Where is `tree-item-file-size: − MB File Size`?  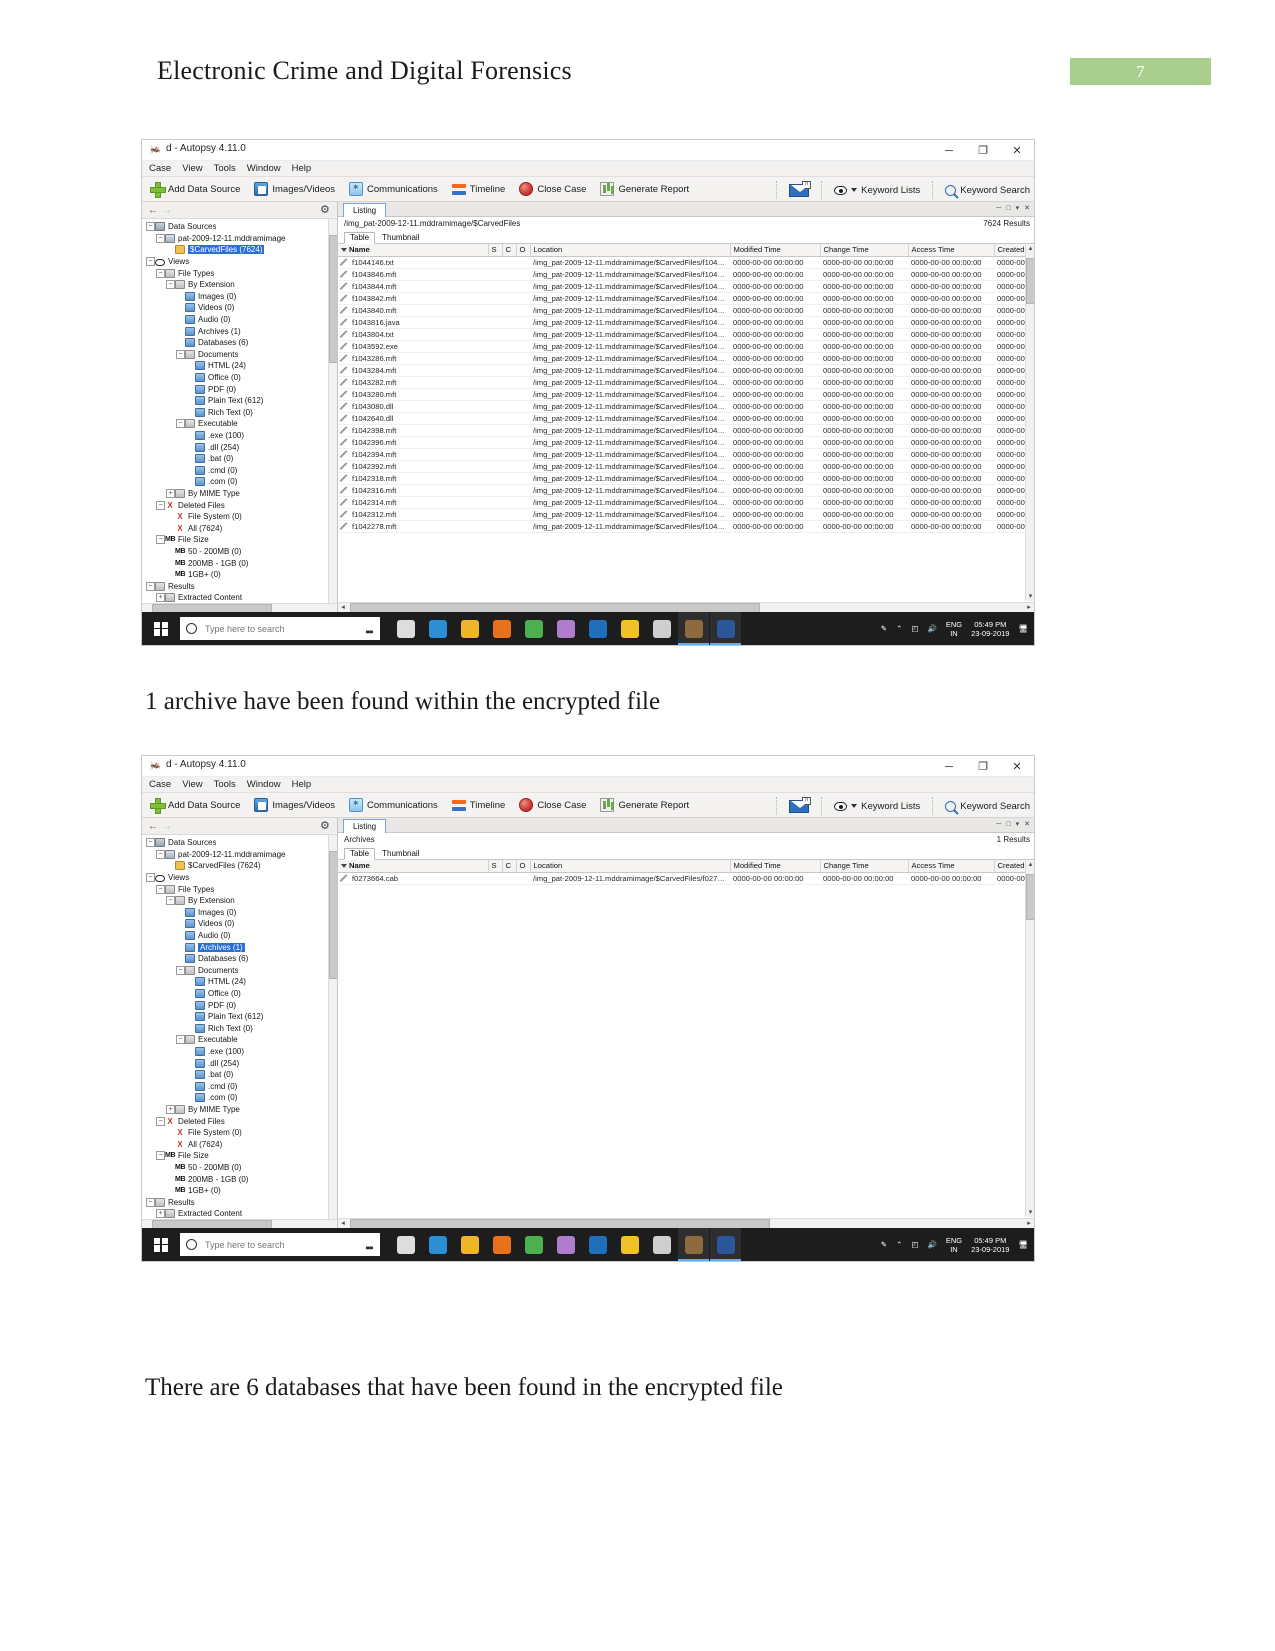
tree-item-file-size: − MB File Size is located at coordinates (239, 540).